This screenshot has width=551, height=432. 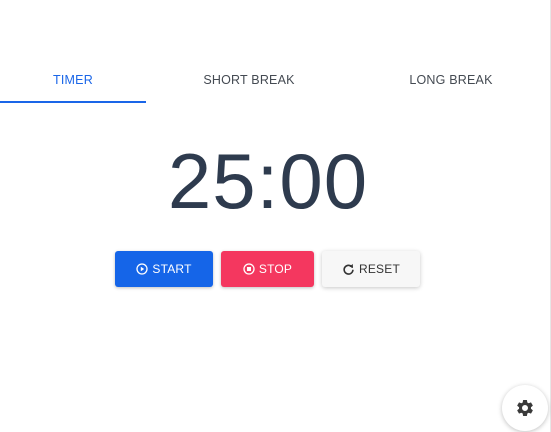 I want to click on reset-button-label: RESET, so click(x=379, y=269).